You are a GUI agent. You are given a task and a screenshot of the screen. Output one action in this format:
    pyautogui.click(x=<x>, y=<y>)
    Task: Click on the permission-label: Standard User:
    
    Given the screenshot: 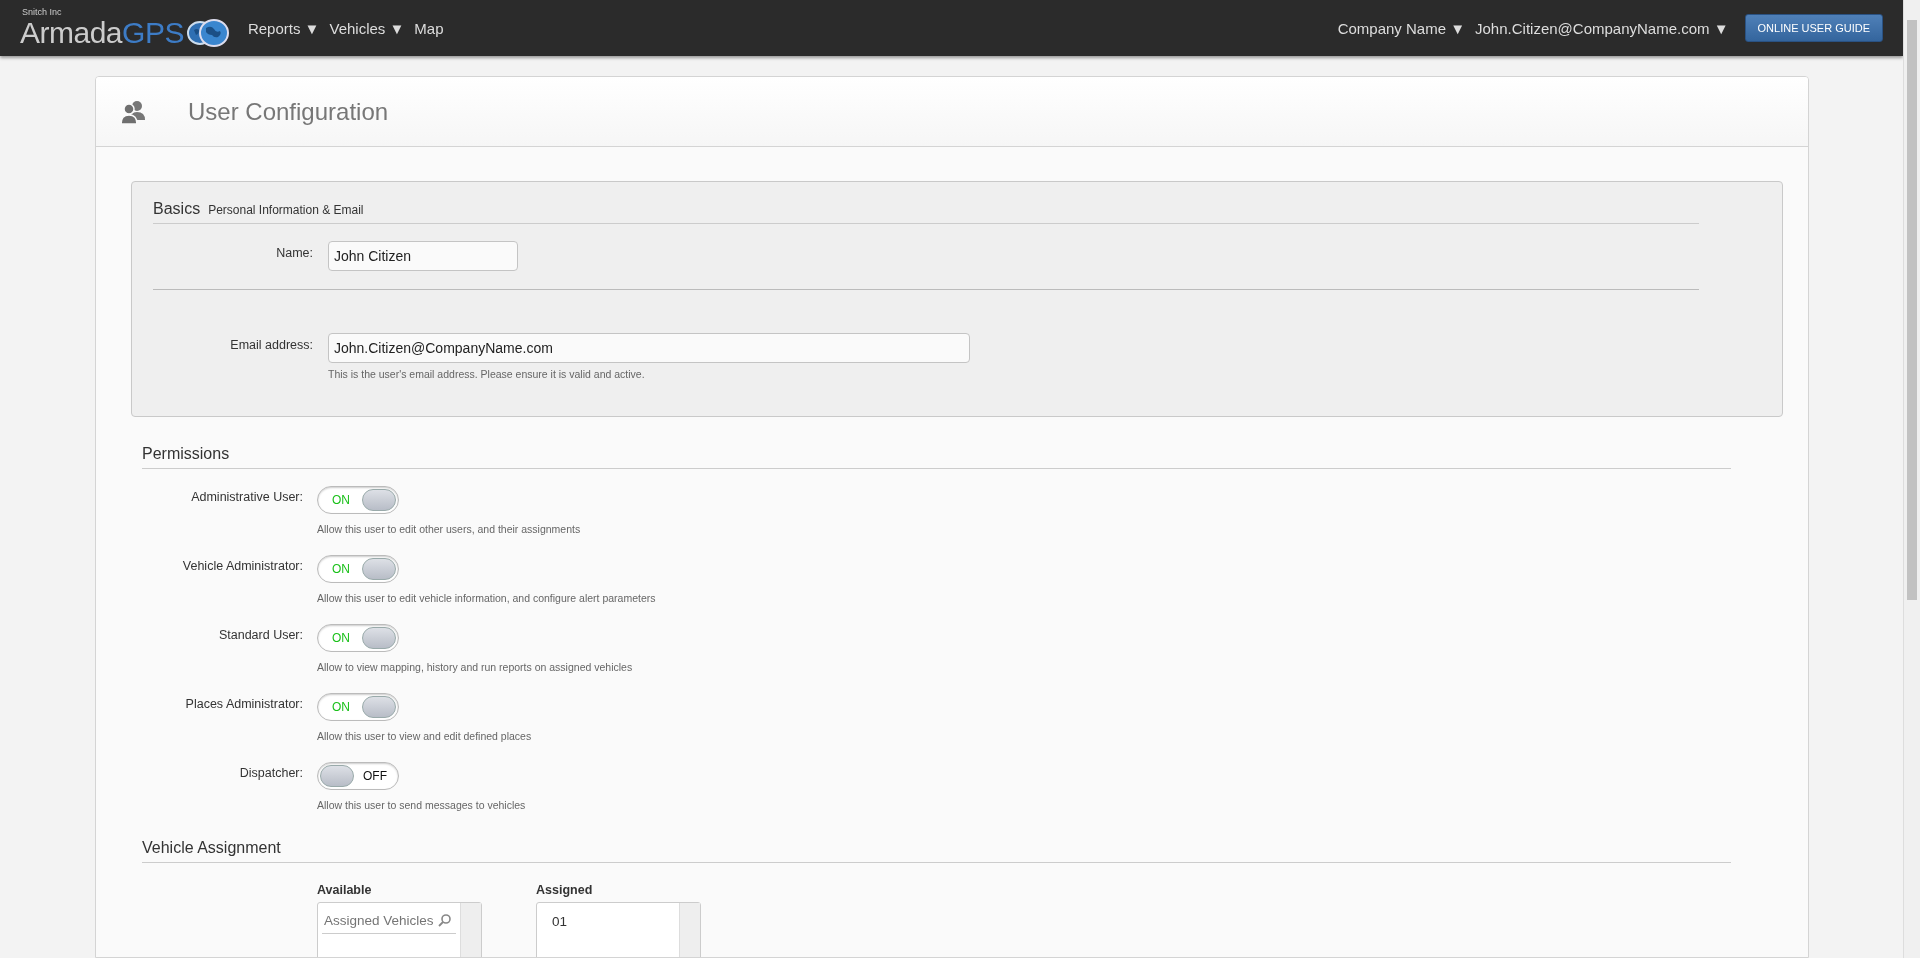 What is the action you would take?
    pyautogui.click(x=260, y=635)
    